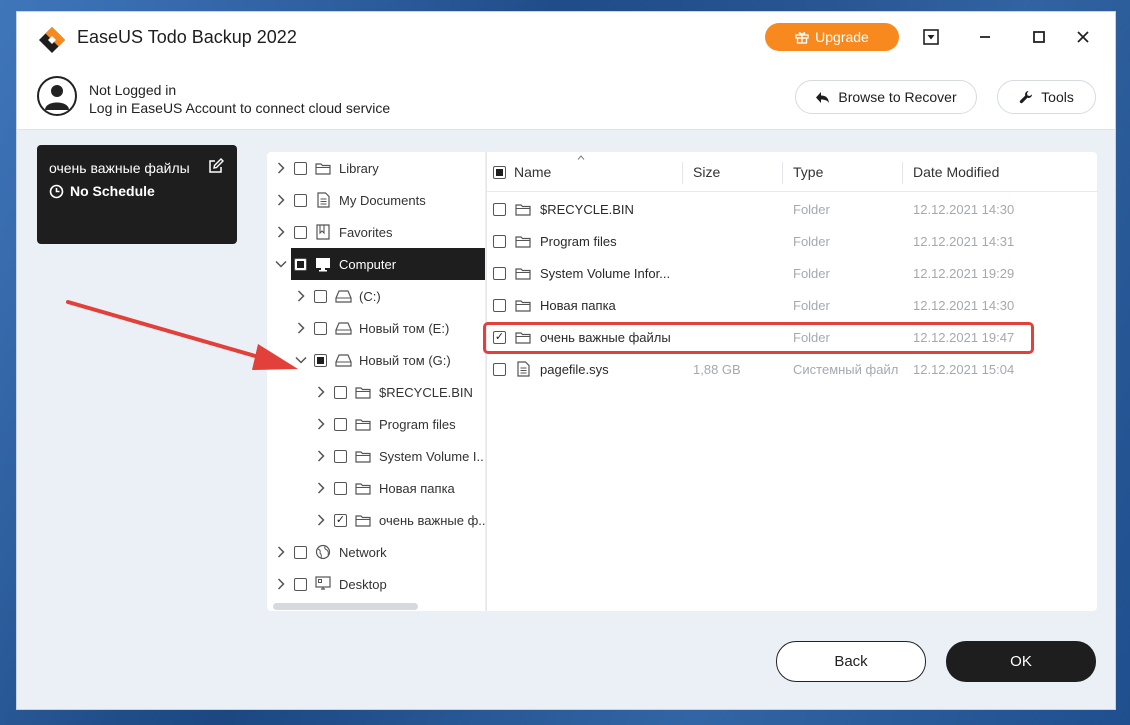 This screenshot has height=725, width=1130. What do you see at coordinates (499, 172) in the screenshot?
I see `select-all-checkbox` at bounding box center [499, 172].